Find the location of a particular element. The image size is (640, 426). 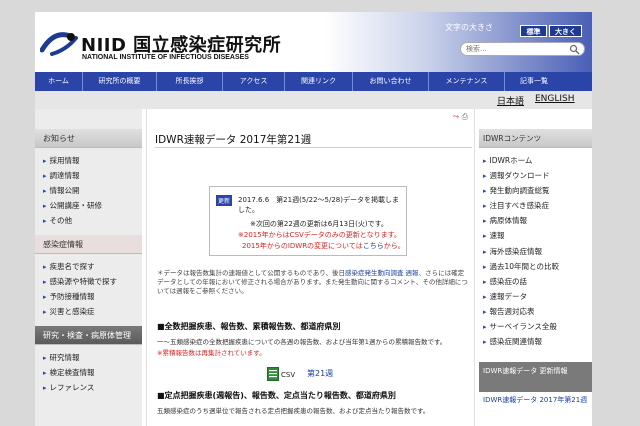

next-update-text: ※次回の第22週の更新は6月13日(火)です。 is located at coordinates (319, 224).